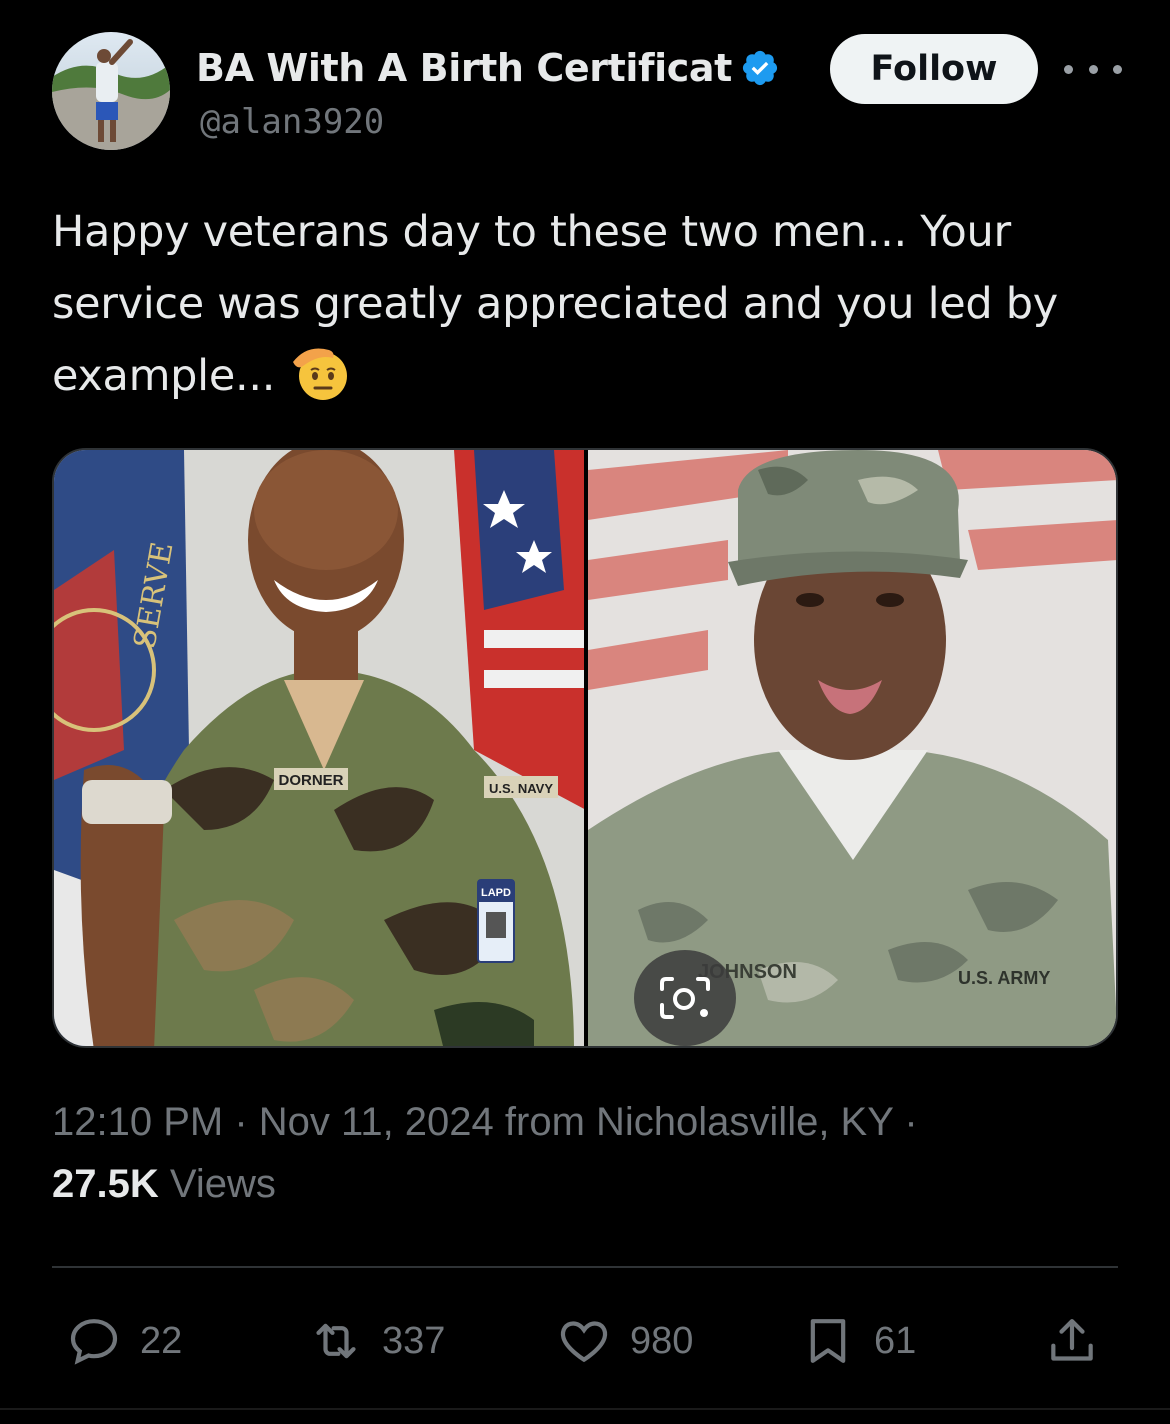  What do you see at coordinates (336, 1341) in the screenshot?
I see `repost-icon` at bounding box center [336, 1341].